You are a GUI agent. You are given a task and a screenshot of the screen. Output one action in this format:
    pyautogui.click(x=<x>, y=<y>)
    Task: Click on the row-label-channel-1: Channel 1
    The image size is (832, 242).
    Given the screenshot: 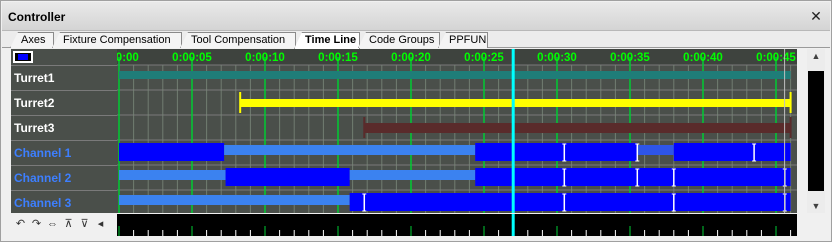 What is the action you would take?
    pyautogui.click(x=64, y=152)
    